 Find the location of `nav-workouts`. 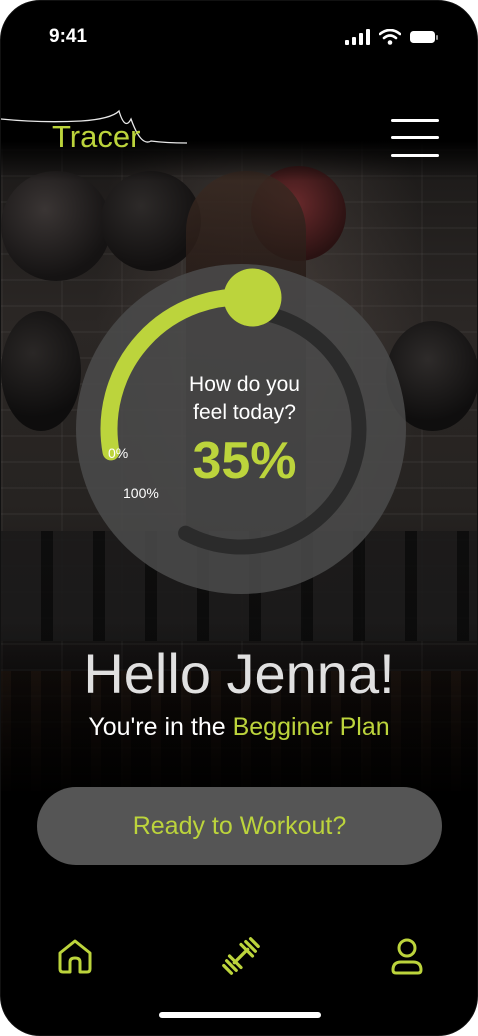

nav-workouts is located at coordinates (241, 956).